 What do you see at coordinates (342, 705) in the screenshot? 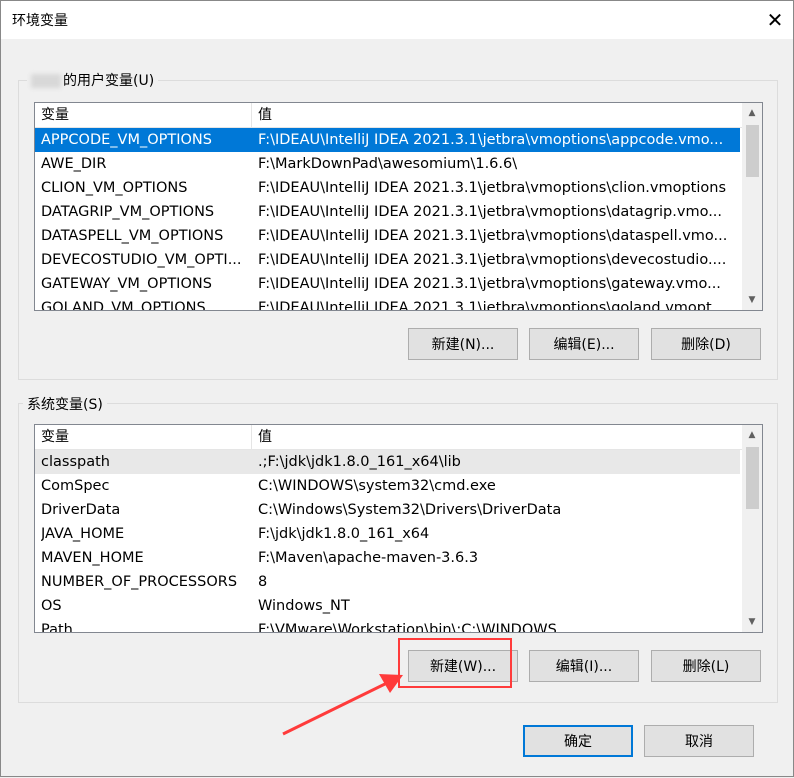
I see `annotation-arrow-icon` at bounding box center [342, 705].